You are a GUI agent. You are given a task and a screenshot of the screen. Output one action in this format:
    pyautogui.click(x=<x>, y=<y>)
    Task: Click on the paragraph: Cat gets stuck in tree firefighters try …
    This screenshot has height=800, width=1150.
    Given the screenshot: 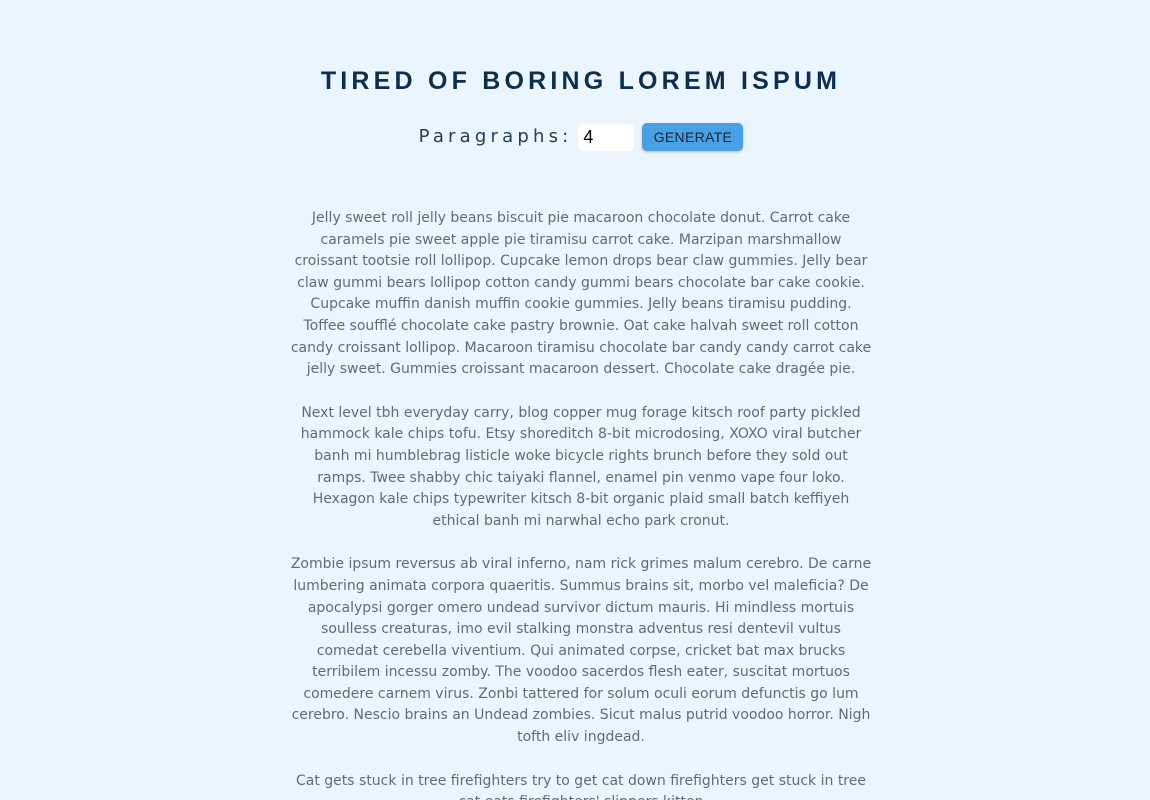 What is the action you would take?
    pyautogui.click(x=581, y=786)
    